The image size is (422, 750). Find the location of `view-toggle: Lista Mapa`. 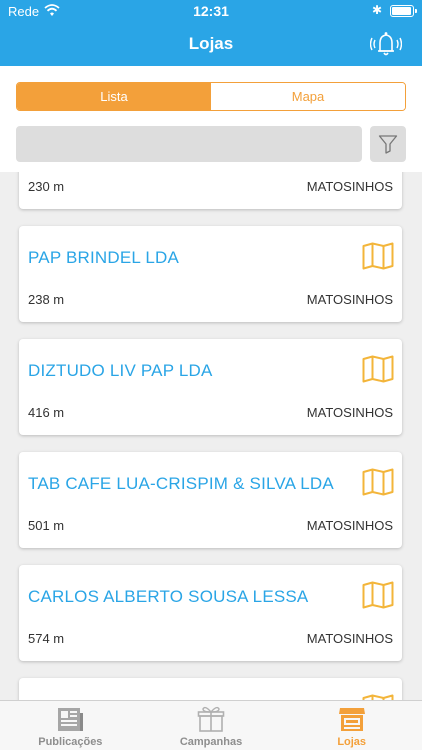

view-toggle: Lista Mapa is located at coordinates (211, 96).